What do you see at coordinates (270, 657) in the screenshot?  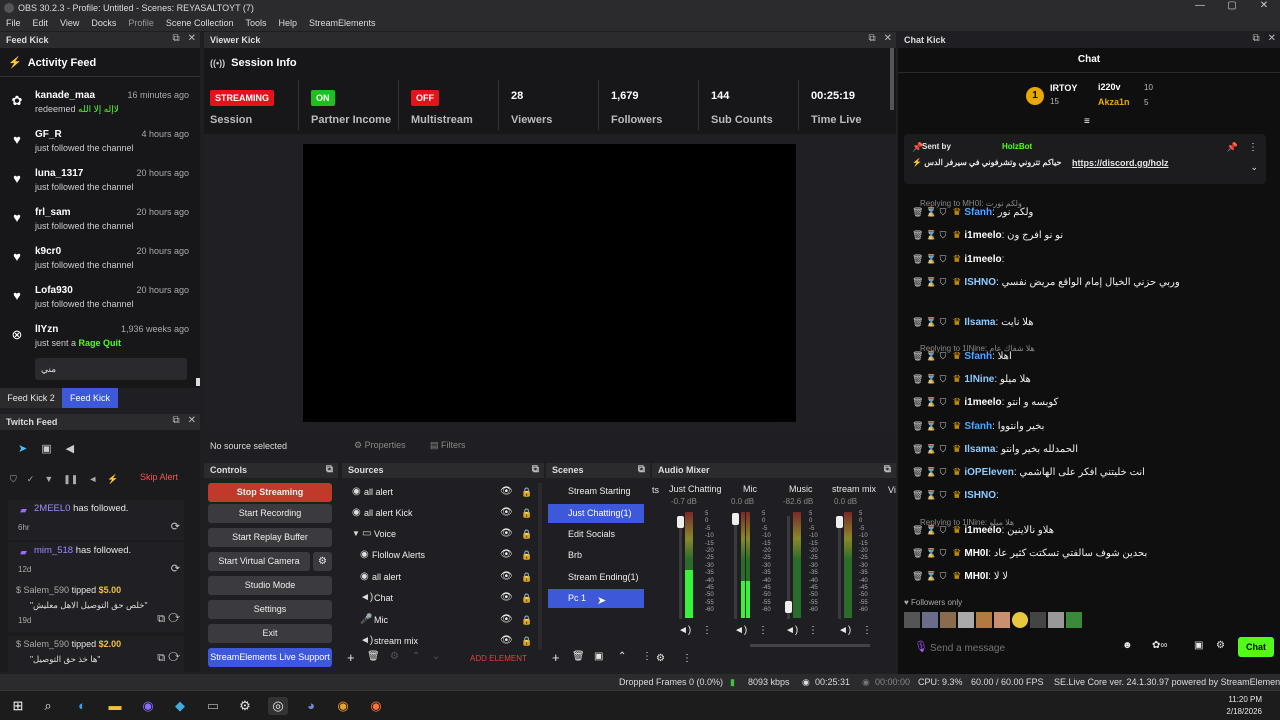 I see `se-live-support-button: StreamElements Live Support` at bounding box center [270, 657].